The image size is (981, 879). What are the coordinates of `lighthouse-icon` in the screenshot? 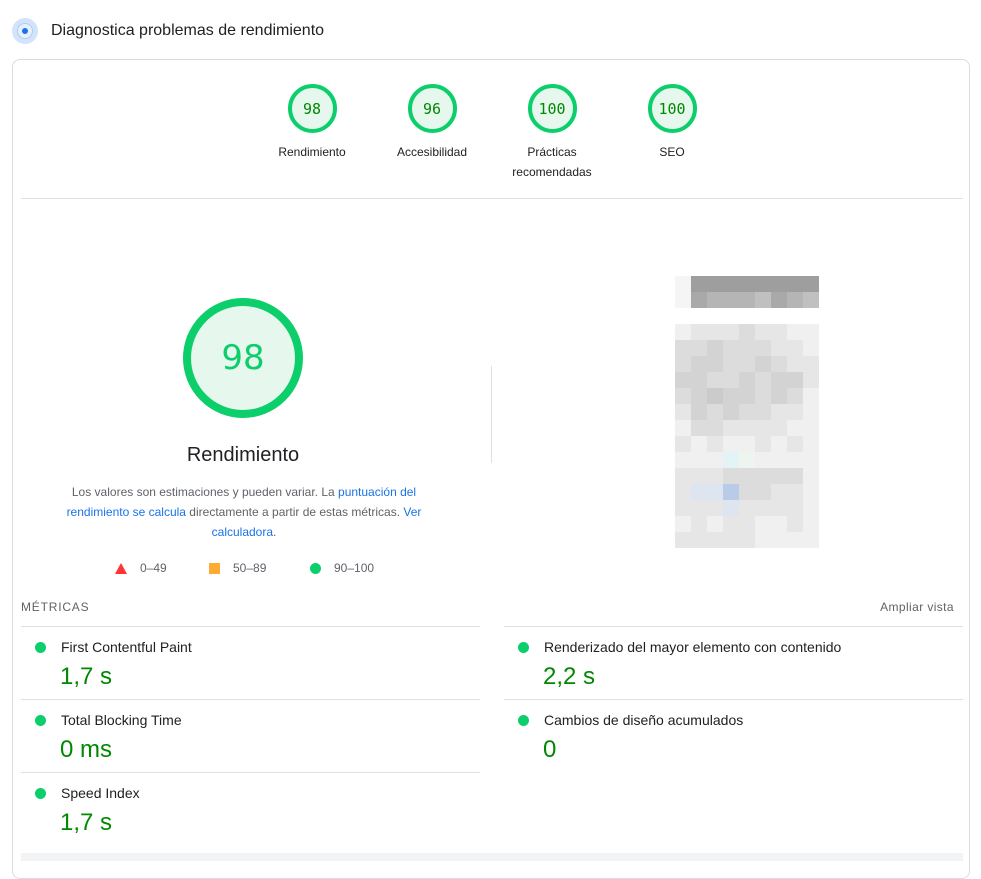 It's located at (25, 31).